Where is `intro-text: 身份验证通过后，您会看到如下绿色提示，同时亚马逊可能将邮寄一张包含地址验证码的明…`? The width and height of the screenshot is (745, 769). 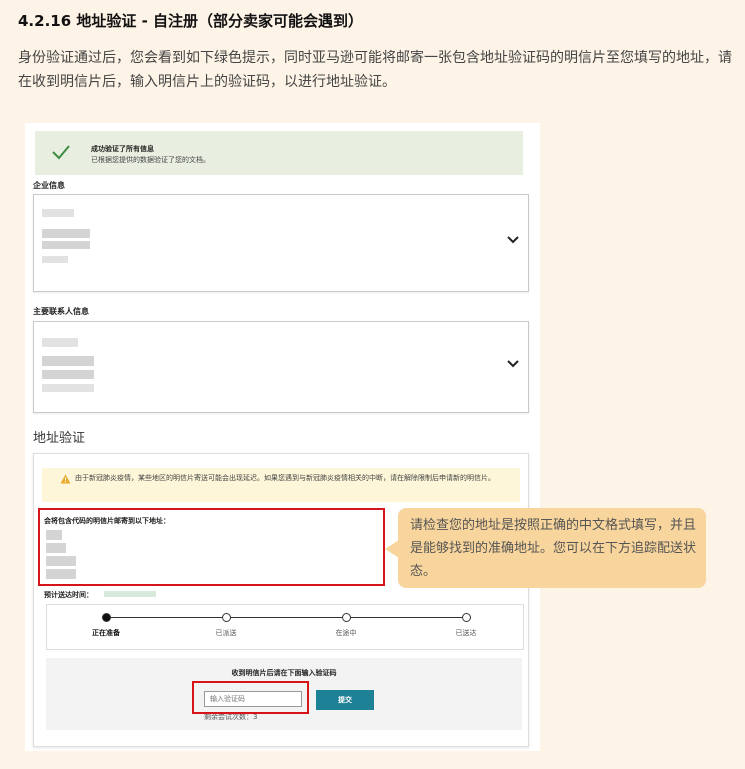 intro-text: 身份验证通过后，您会看到如下绿色提示，同时亚马逊可能将邮寄一张包含地址验证码的明… is located at coordinates (375, 70).